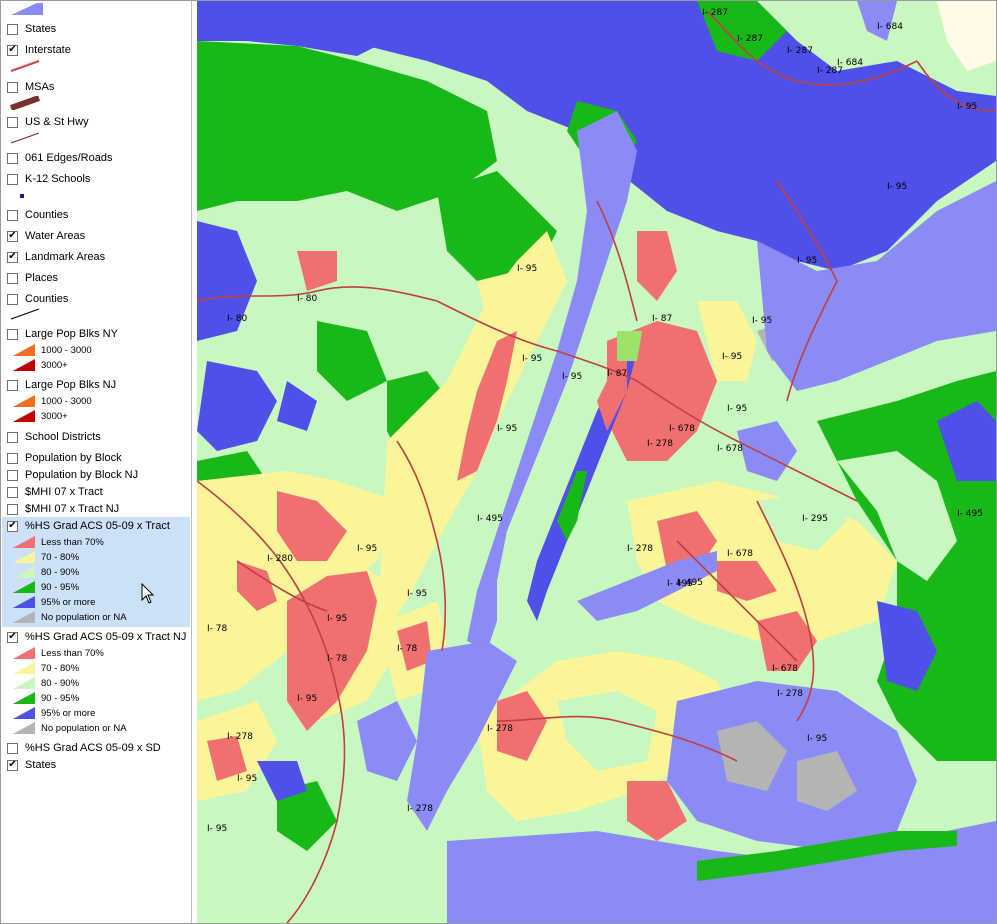 The height and width of the screenshot is (924, 997). I want to click on msa-line-icon, so click(25, 103).